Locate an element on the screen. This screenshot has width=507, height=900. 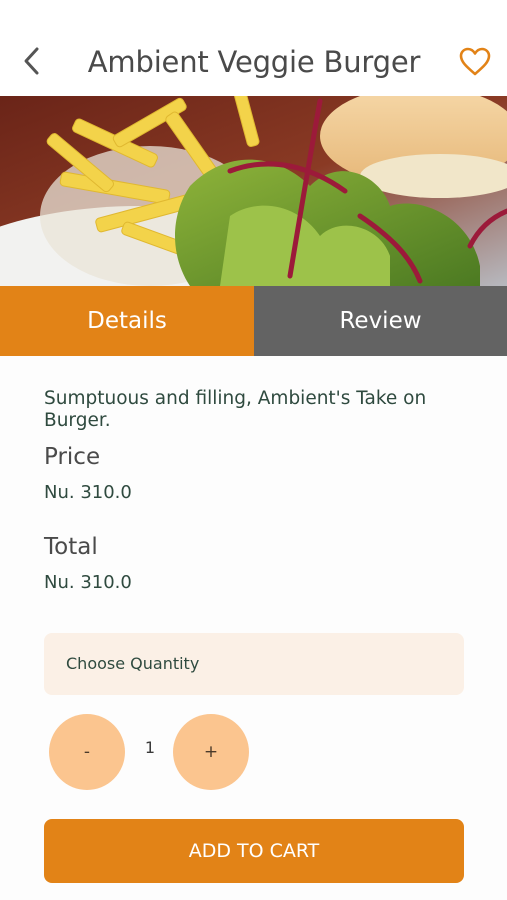
add-to-cart-button: ADD TO CART is located at coordinates (254, 851).